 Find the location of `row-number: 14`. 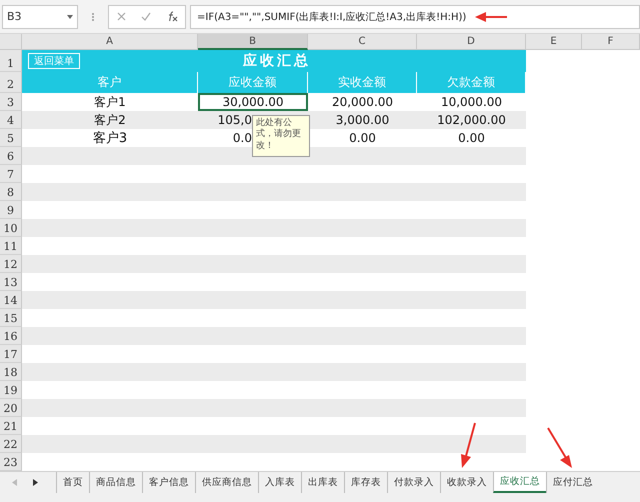

row-number: 14 is located at coordinates (11, 300).